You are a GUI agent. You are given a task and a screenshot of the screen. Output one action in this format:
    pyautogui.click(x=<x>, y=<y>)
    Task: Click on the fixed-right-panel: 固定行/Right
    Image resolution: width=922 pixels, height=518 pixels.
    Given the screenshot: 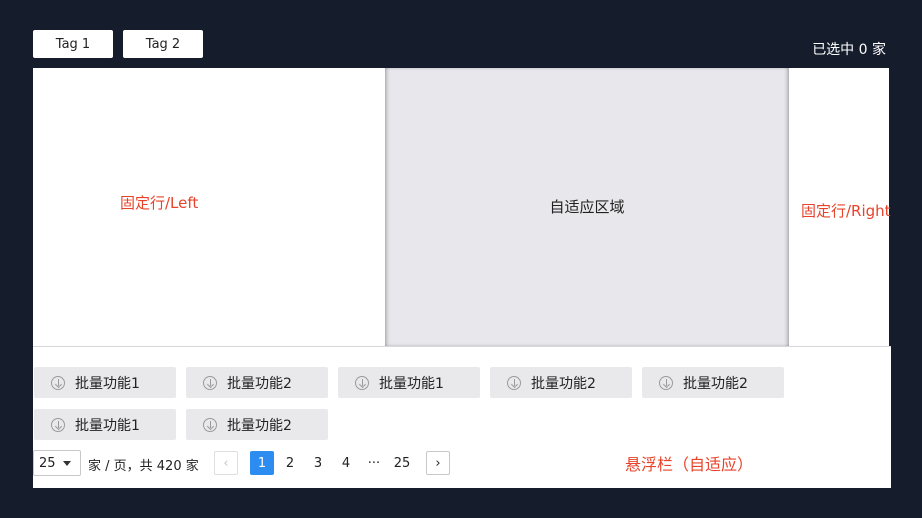 What is the action you would take?
    pyautogui.click(x=840, y=207)
    